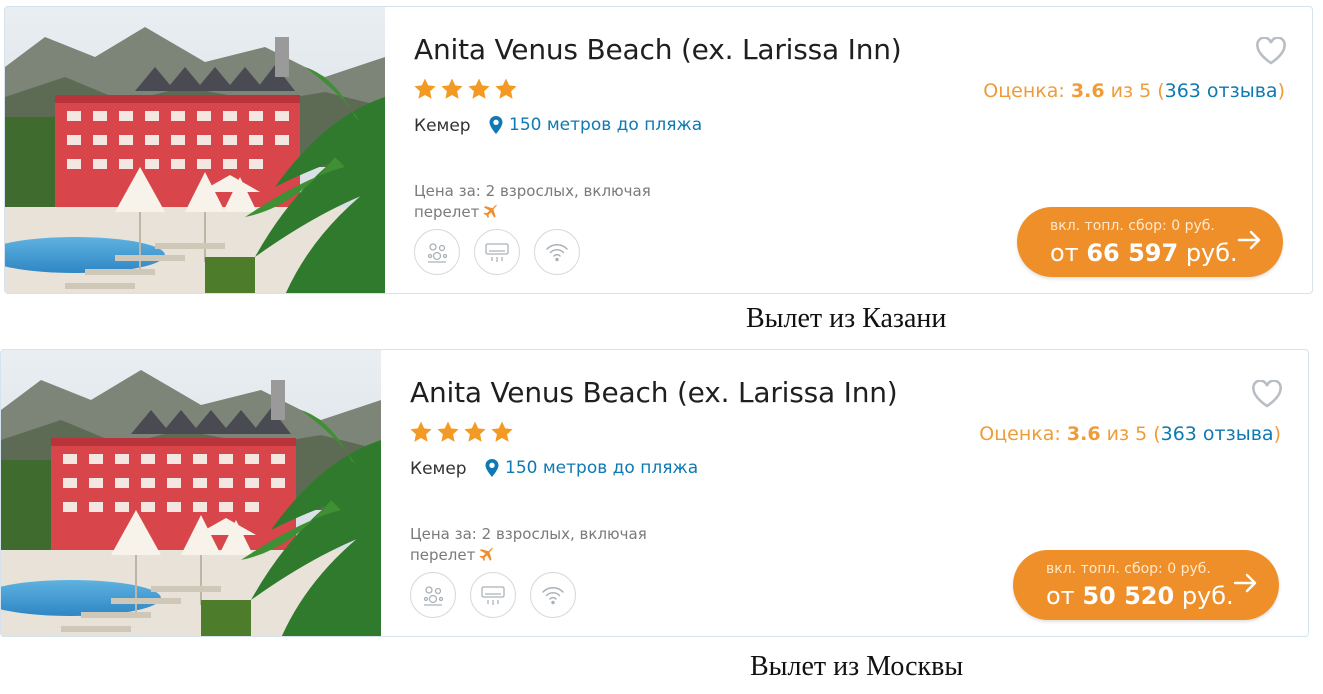 The width and height of the screenshot is (1323, 694). I want to click on price-button: вкл. топл. сбор: 0 руб. от 50 520 руб., so click(1146, 585).